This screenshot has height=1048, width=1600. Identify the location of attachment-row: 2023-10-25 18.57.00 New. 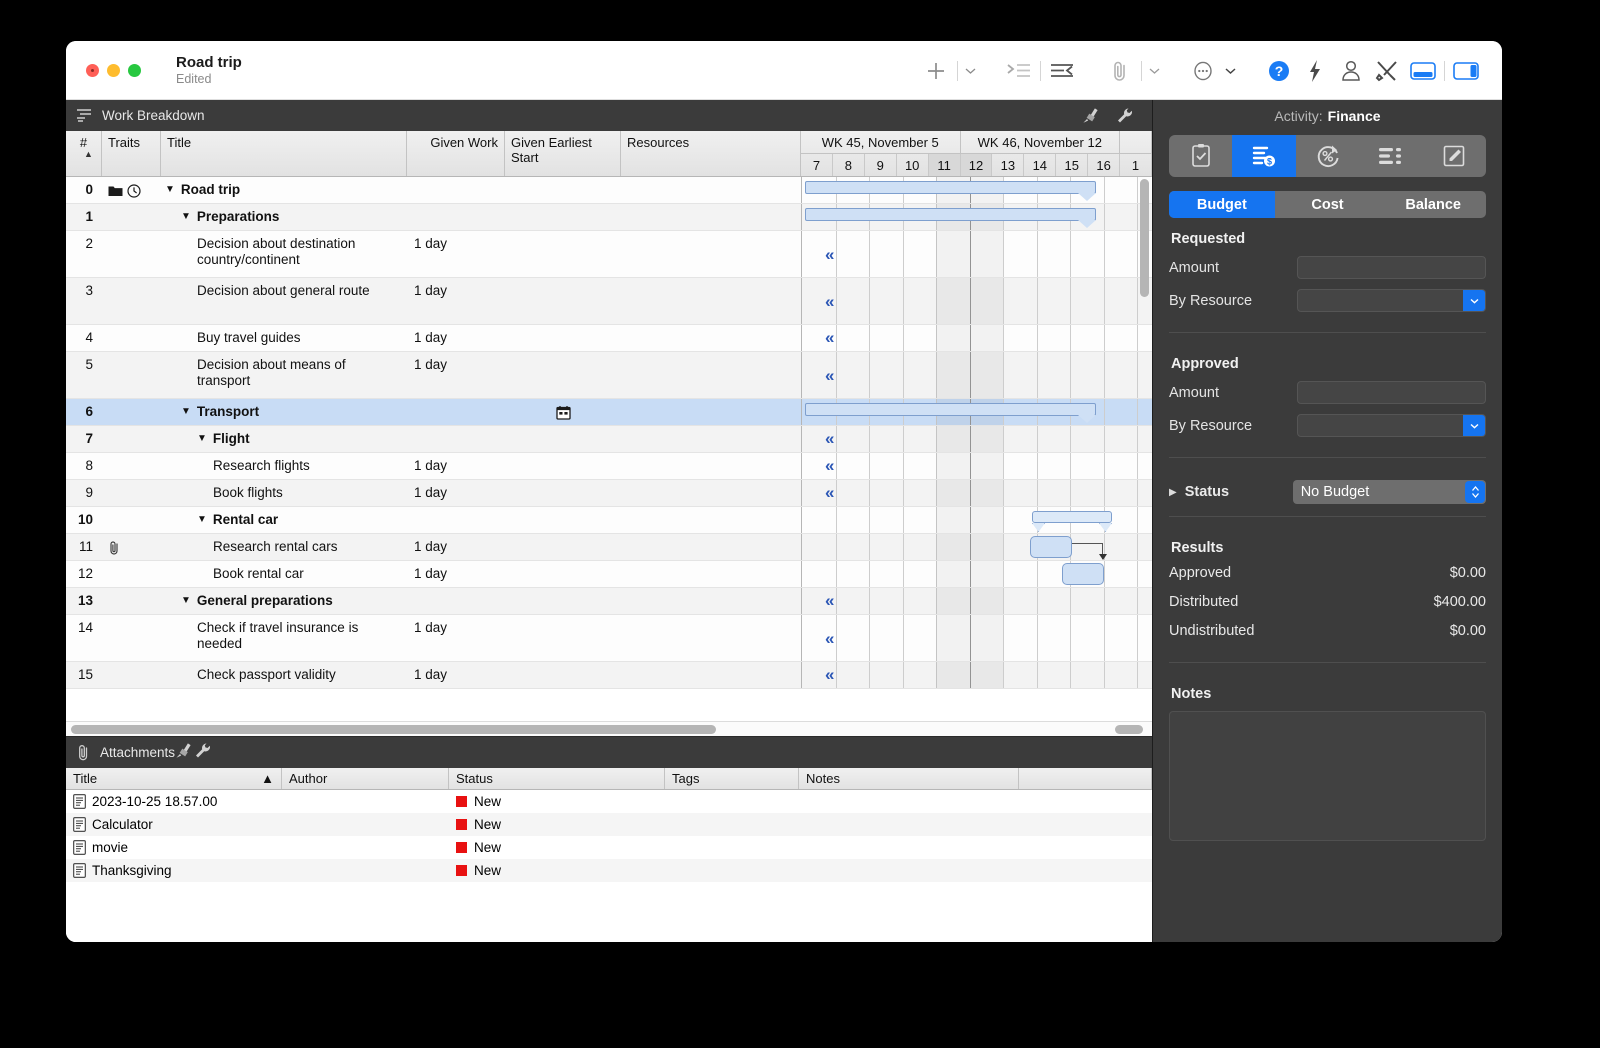
(609, 801).